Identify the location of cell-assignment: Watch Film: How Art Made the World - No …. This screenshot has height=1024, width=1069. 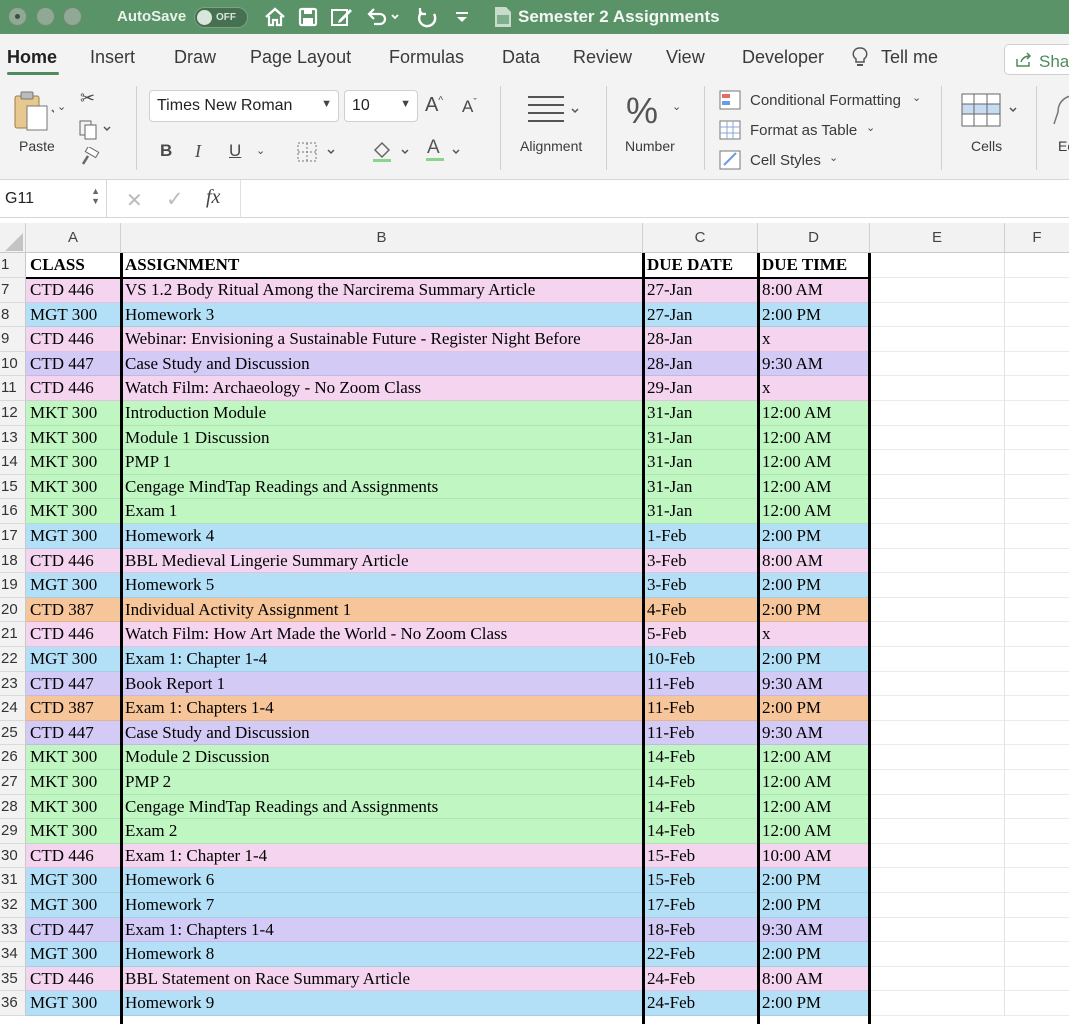
(382, 634).